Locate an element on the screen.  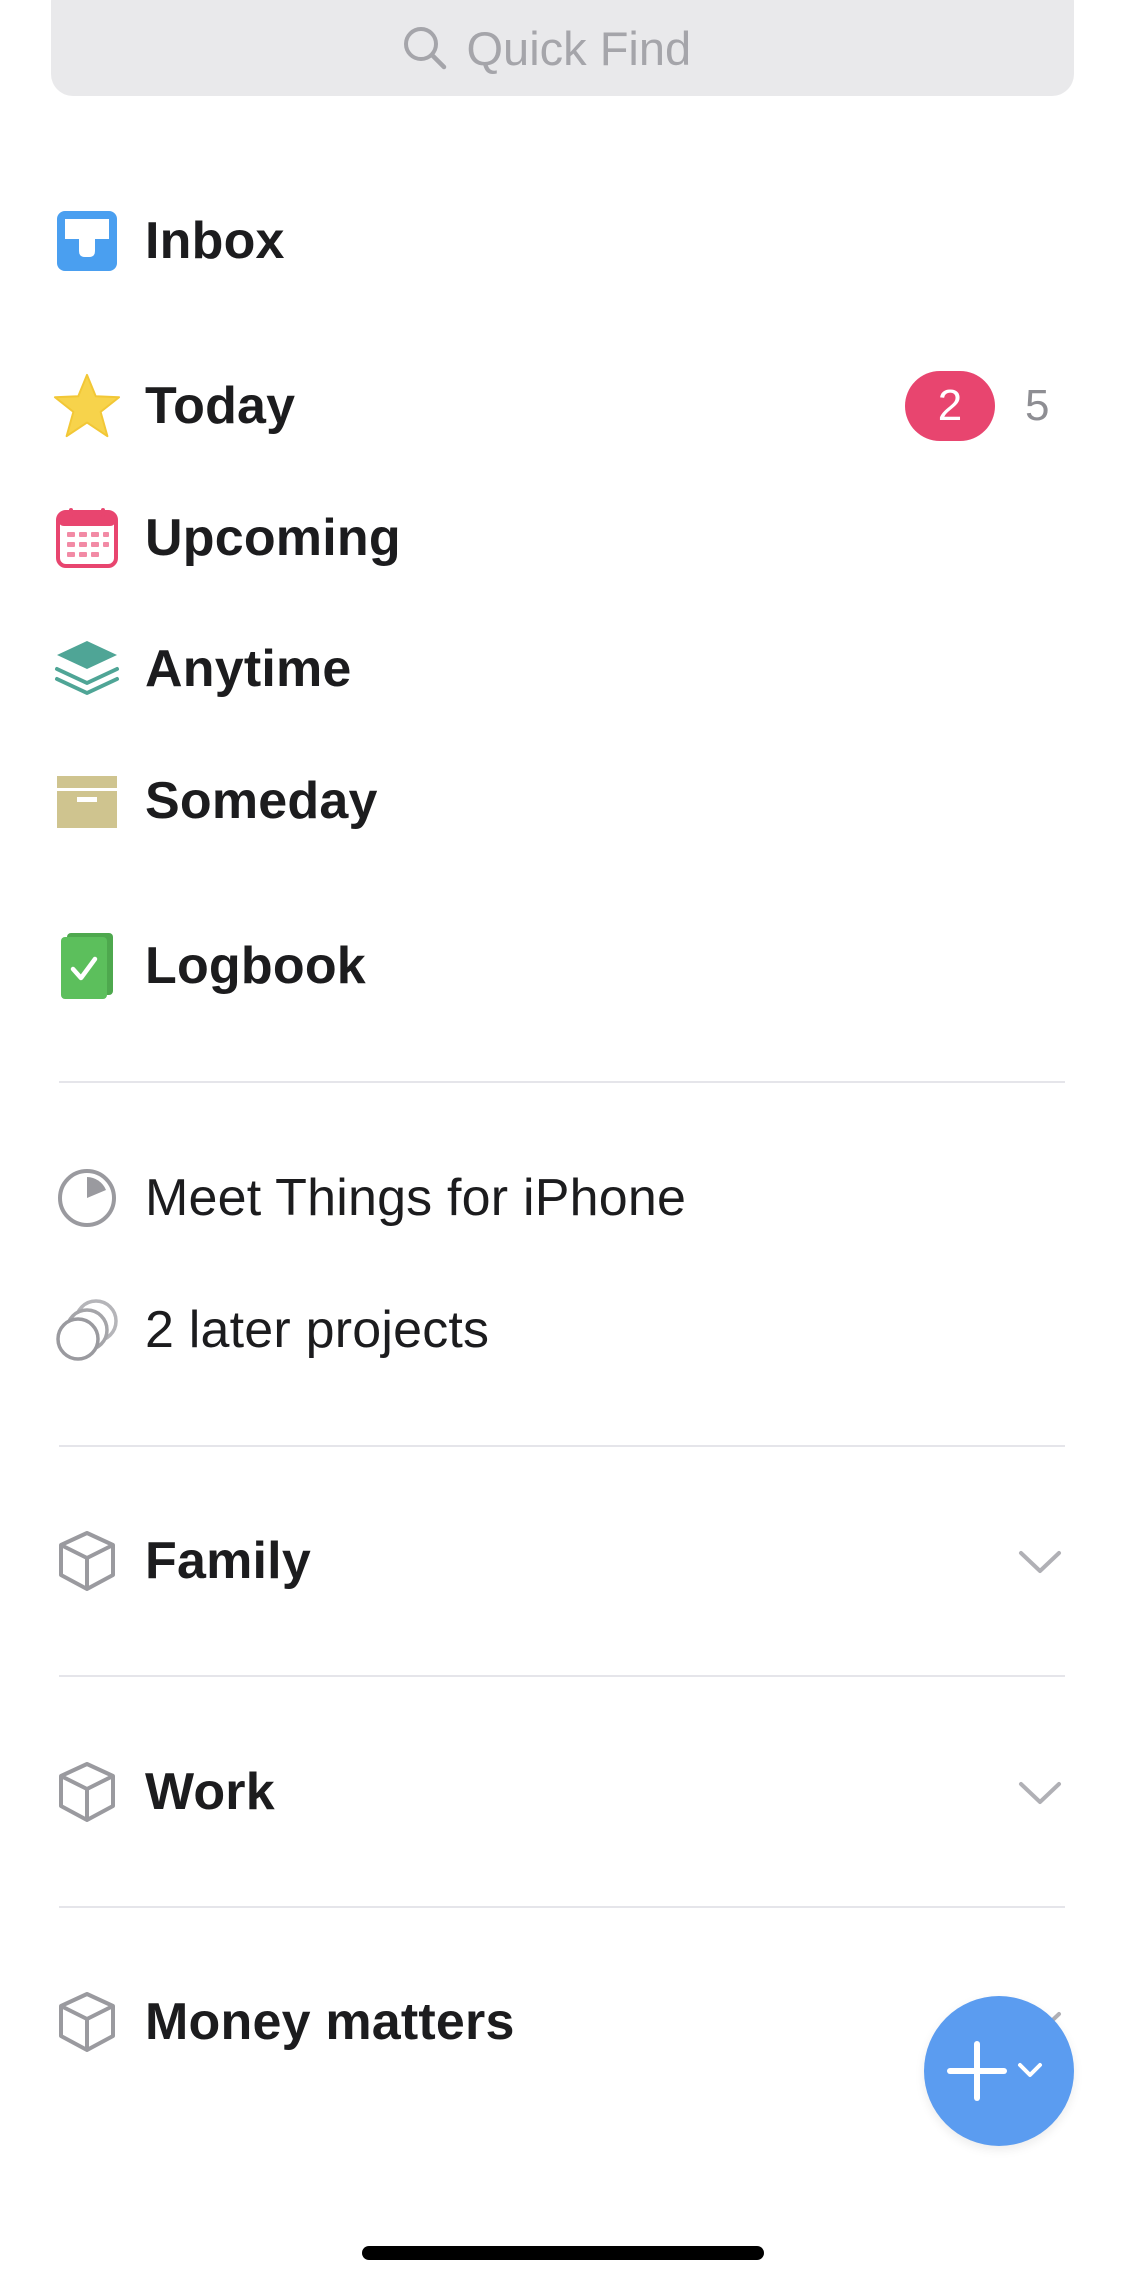
area-label-money-matters: Money matters is located at coordinates (330, 2022).